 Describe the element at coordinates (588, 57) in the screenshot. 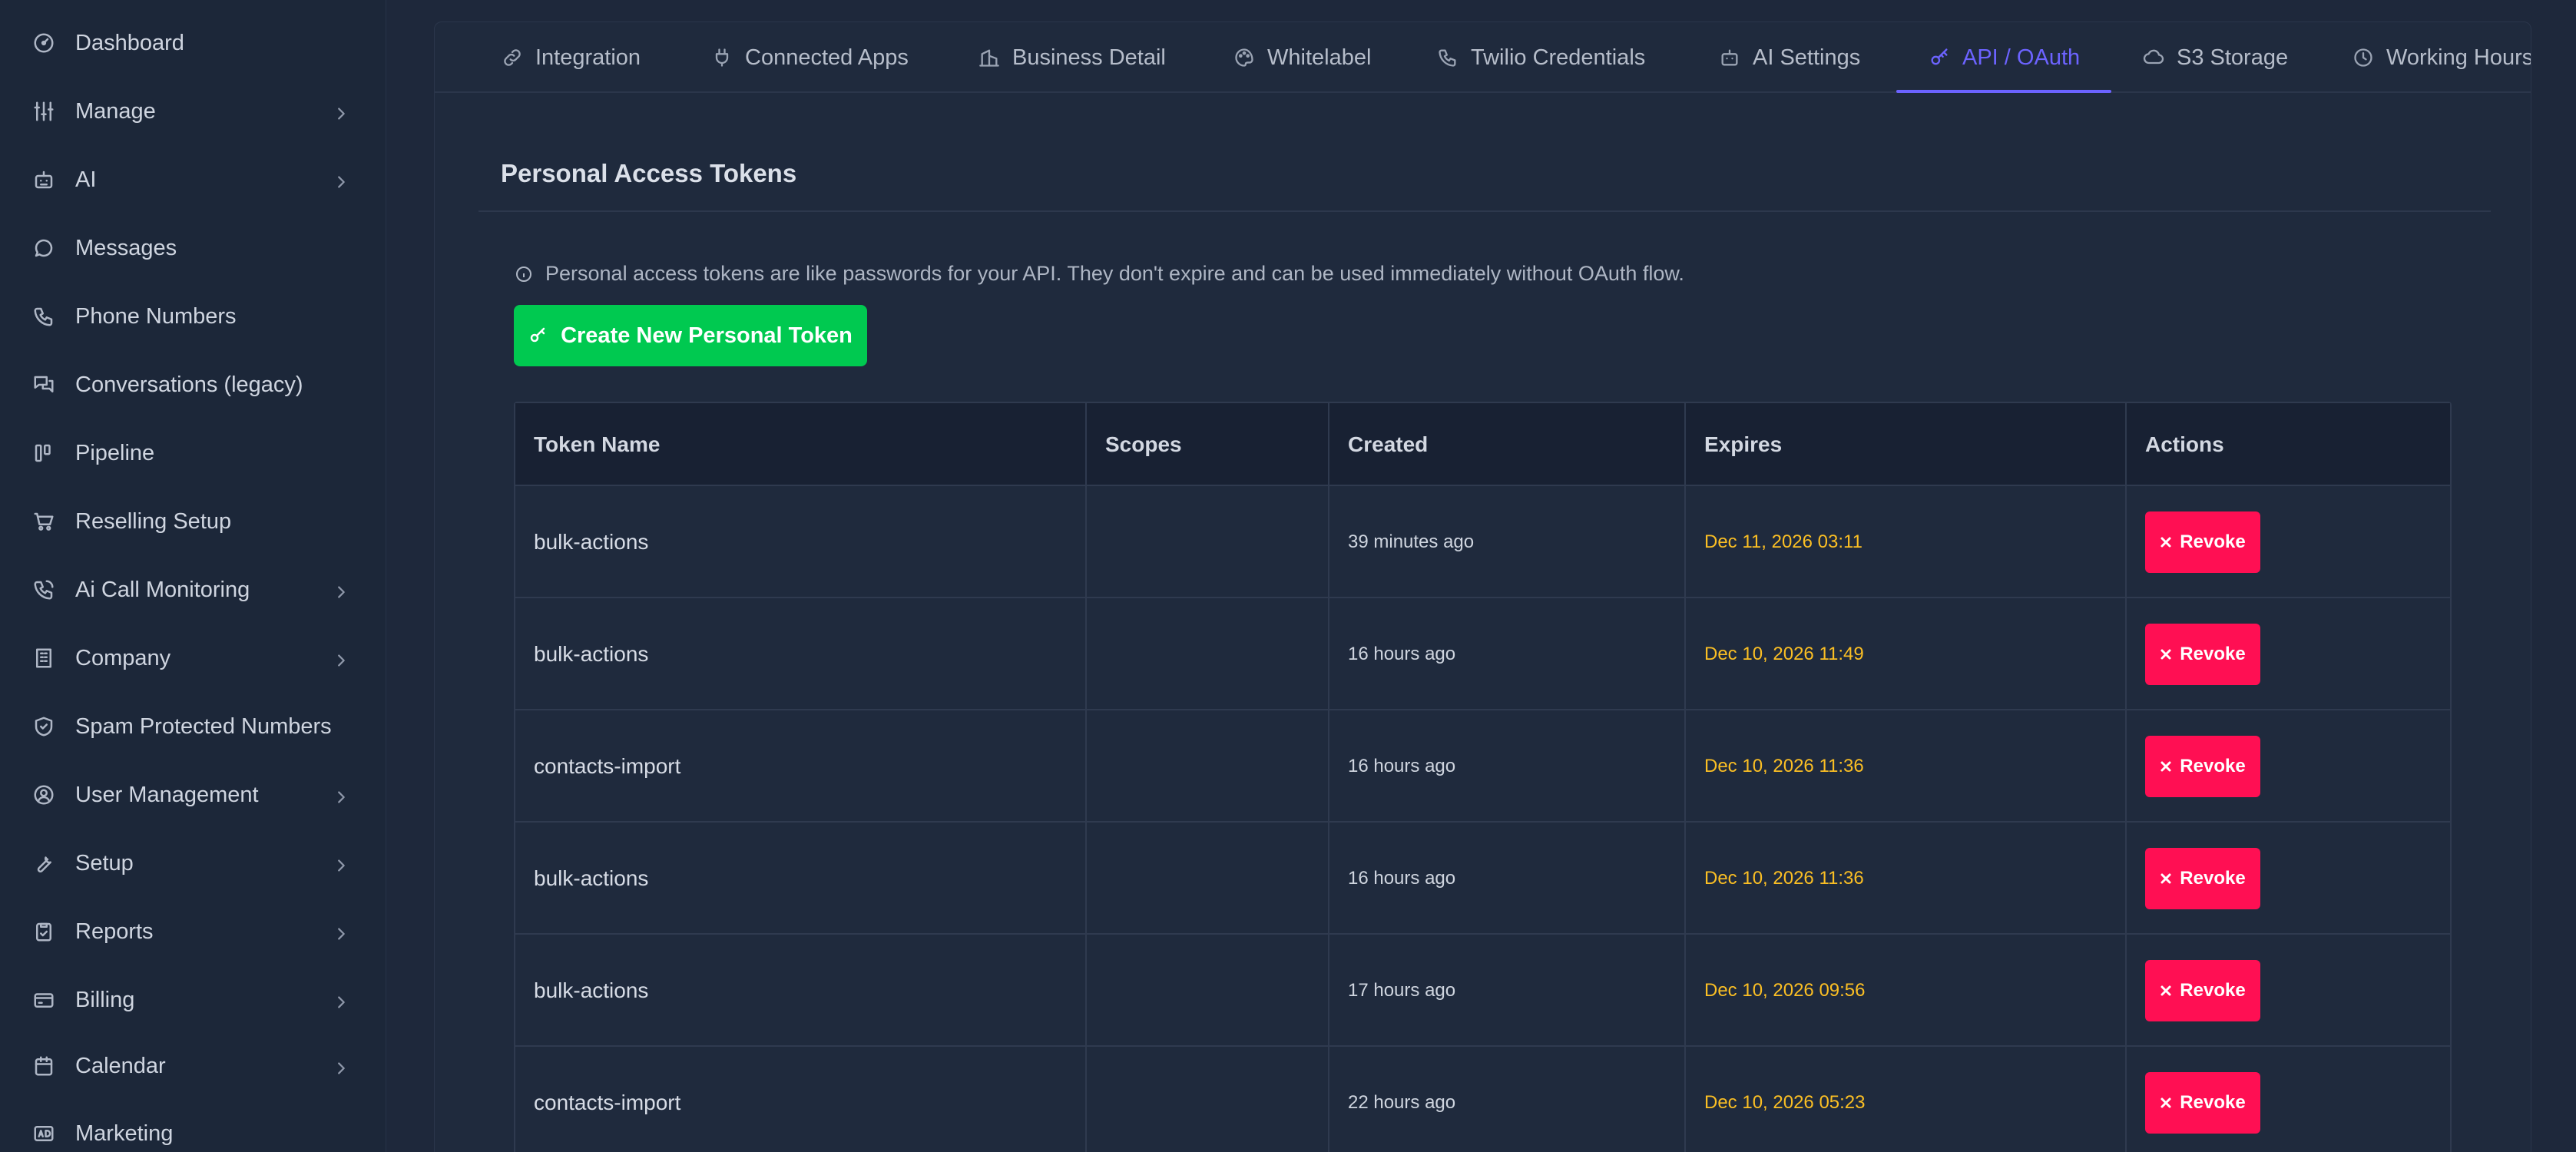

I see `tab-label: Integration` at that location.